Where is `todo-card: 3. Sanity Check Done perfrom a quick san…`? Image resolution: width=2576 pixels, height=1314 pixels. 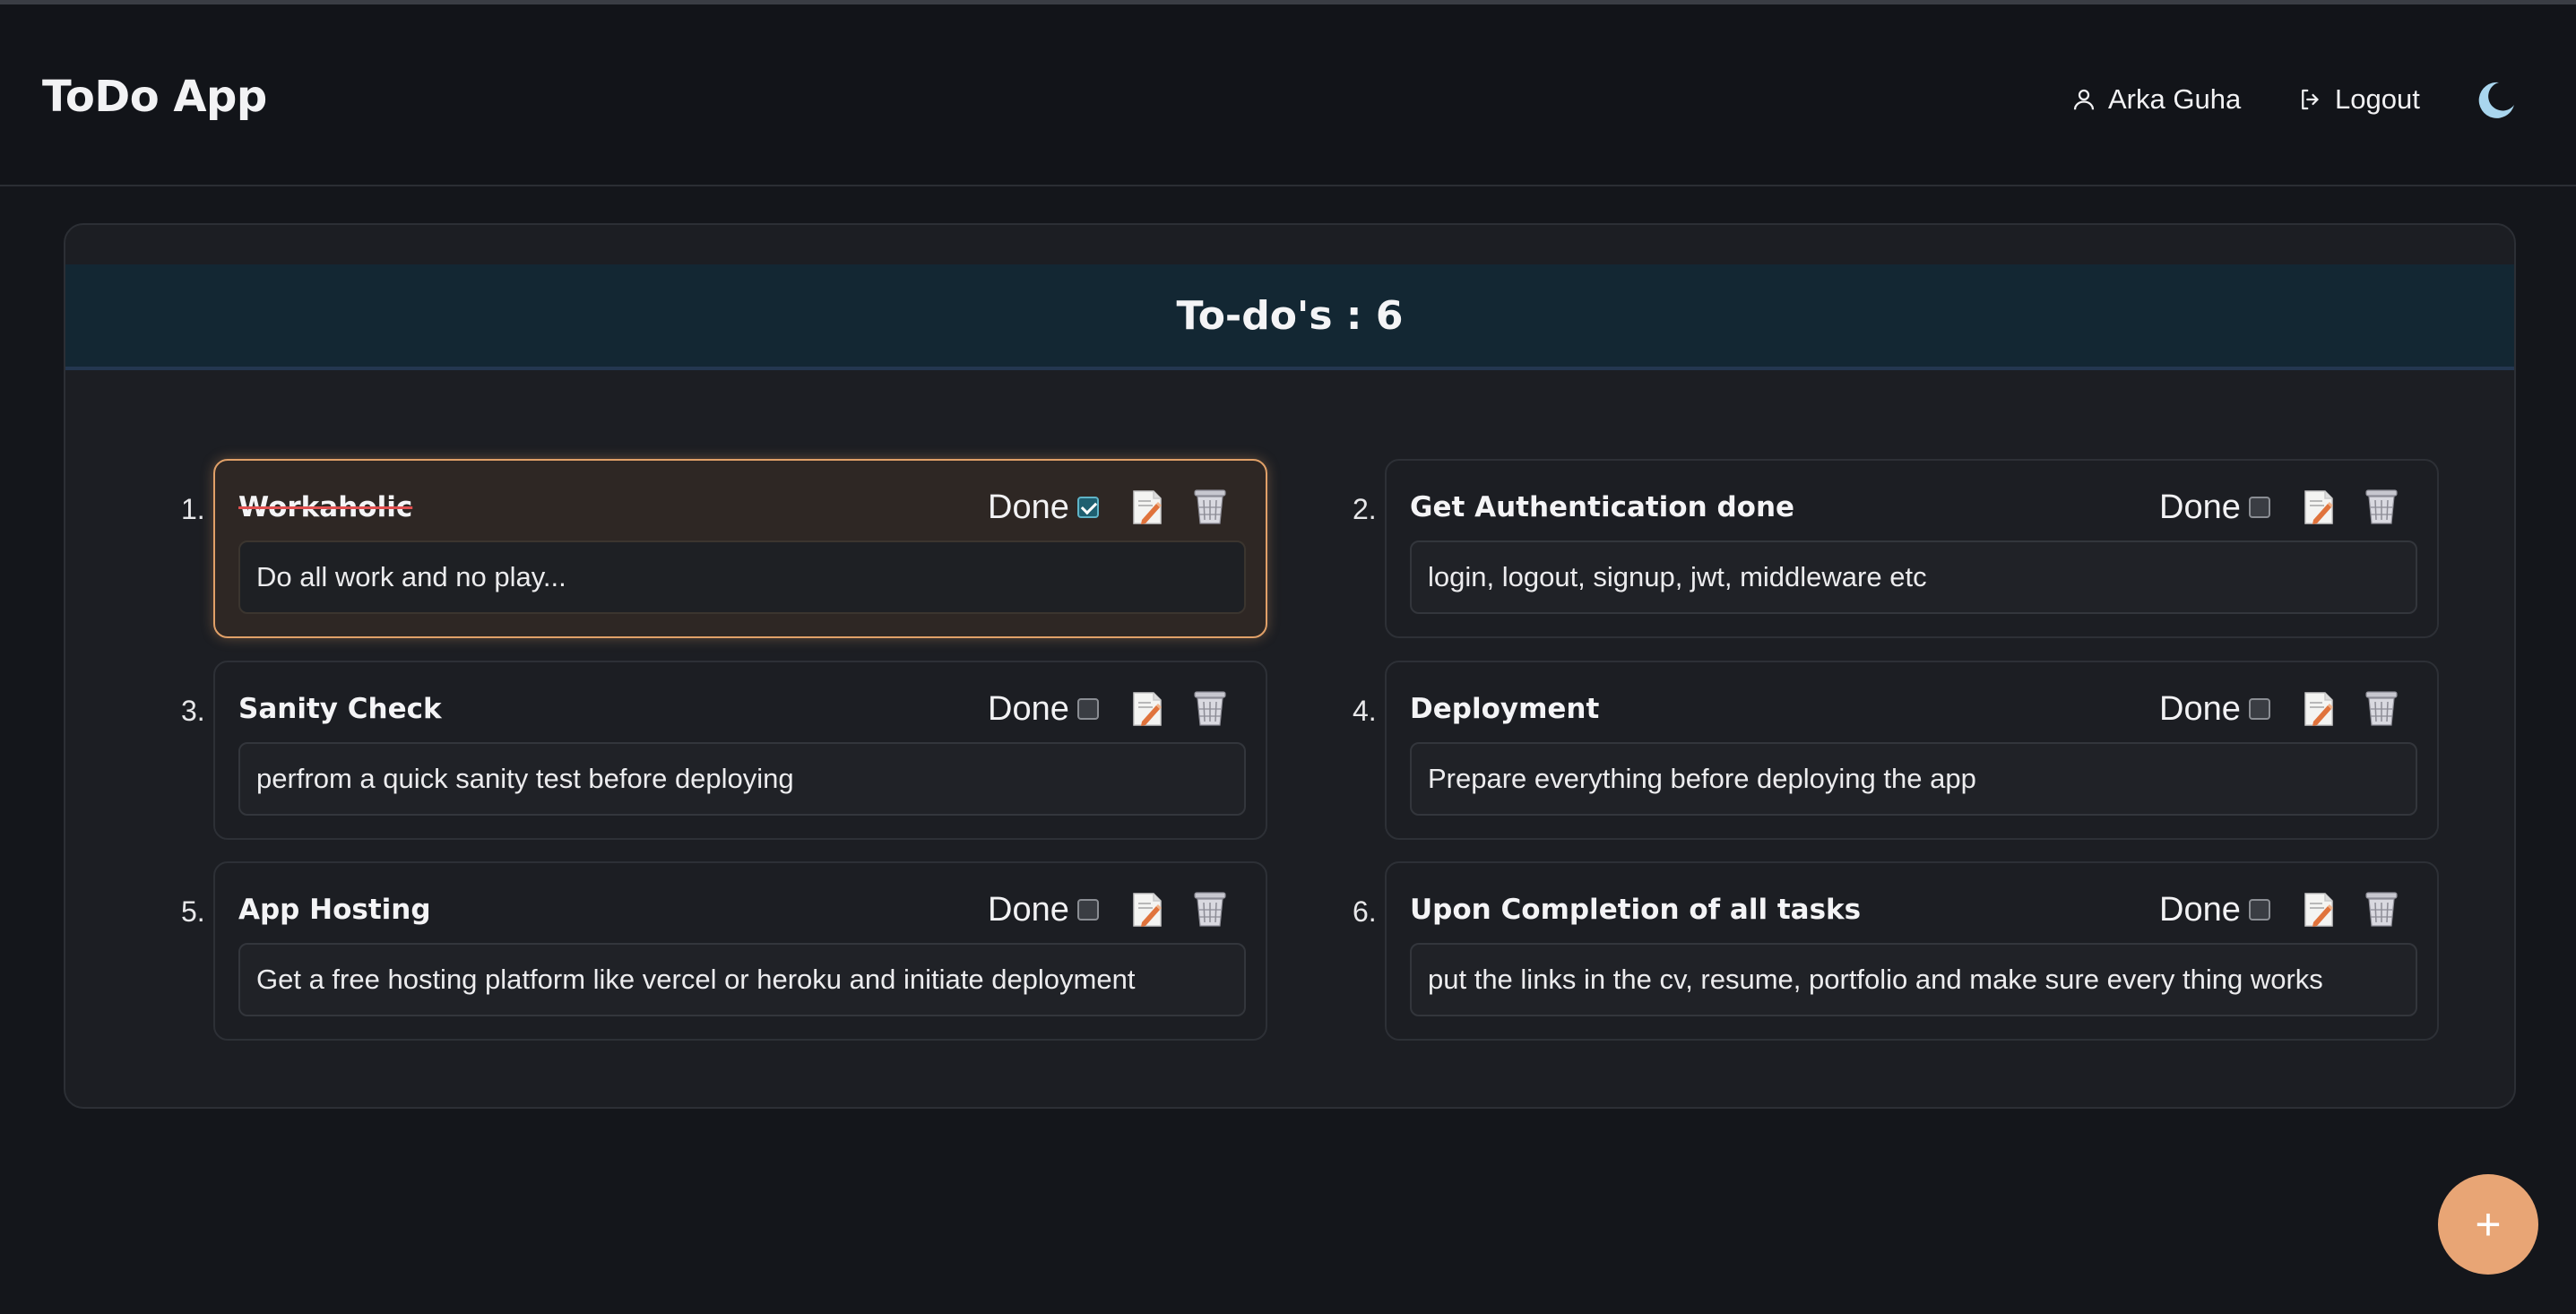 todo-card: 3. Sanity Check Done perfrom a quick san… is located at coordinates (724, 750).